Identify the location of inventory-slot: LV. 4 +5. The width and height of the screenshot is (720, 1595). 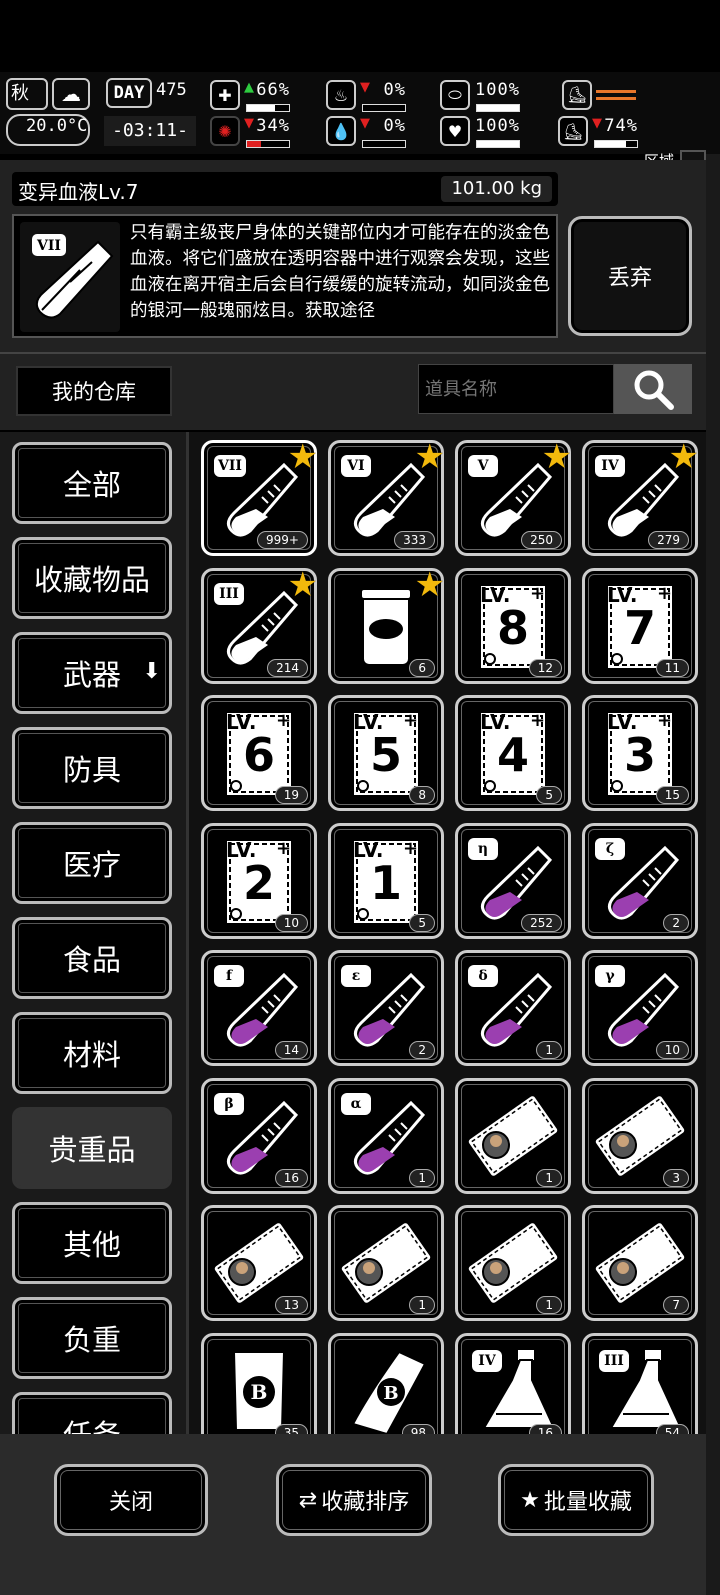
(513, 753).